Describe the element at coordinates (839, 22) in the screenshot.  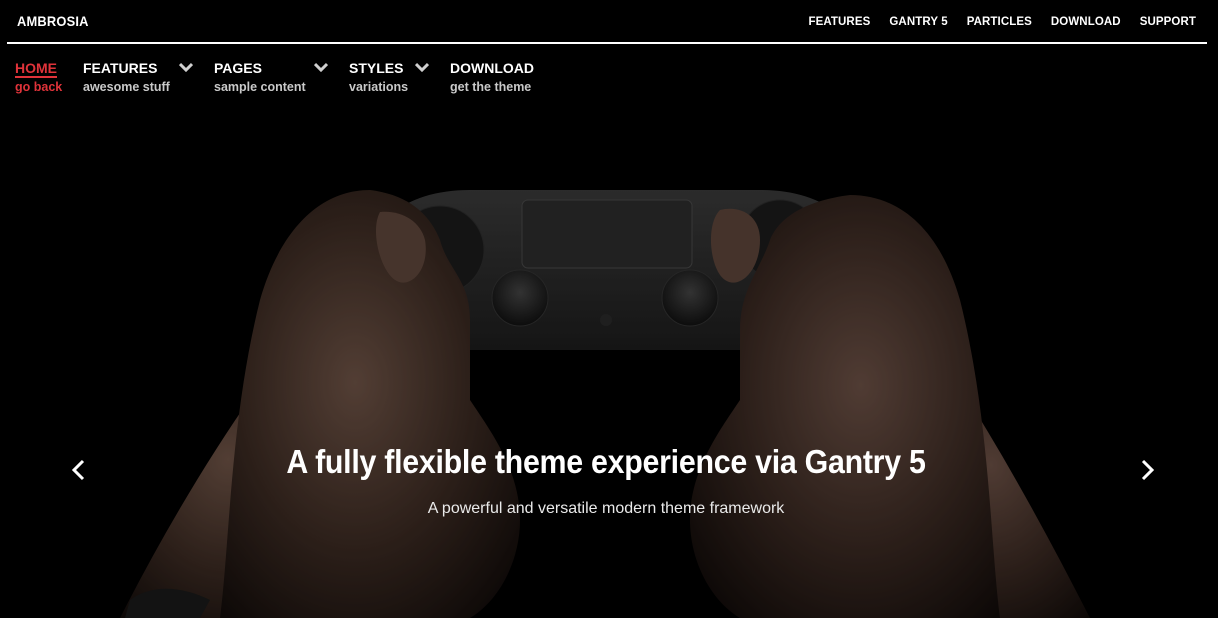
I see `top-nav-features: FEATURES` at that location.